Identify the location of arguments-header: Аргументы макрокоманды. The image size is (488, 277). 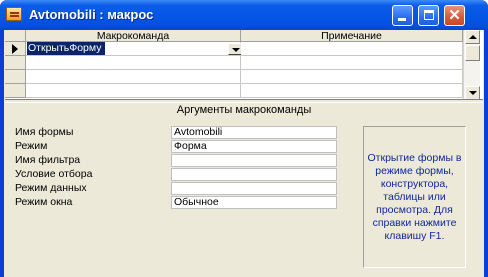
(244, 109).